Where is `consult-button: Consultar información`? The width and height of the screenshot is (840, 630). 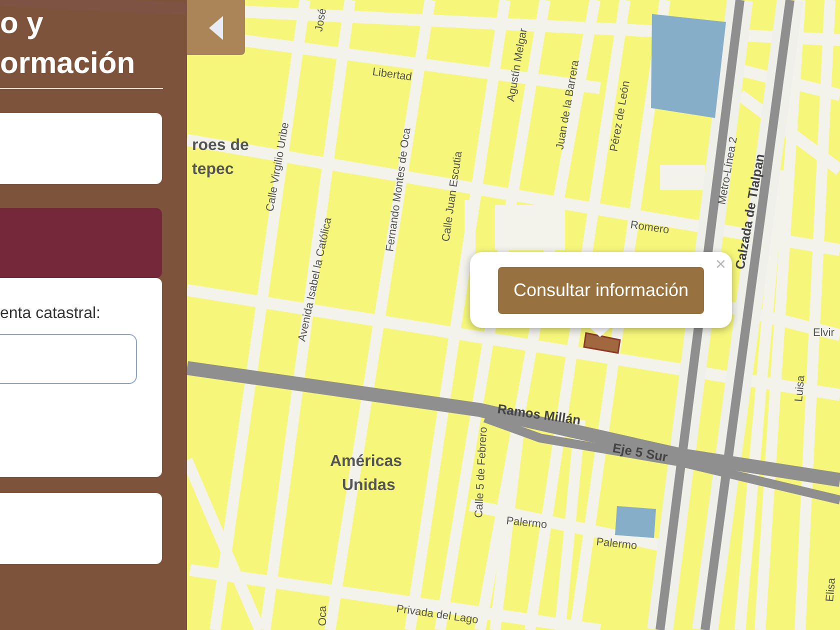 consult-button: Consultar información is located at coordinates (601, 290).